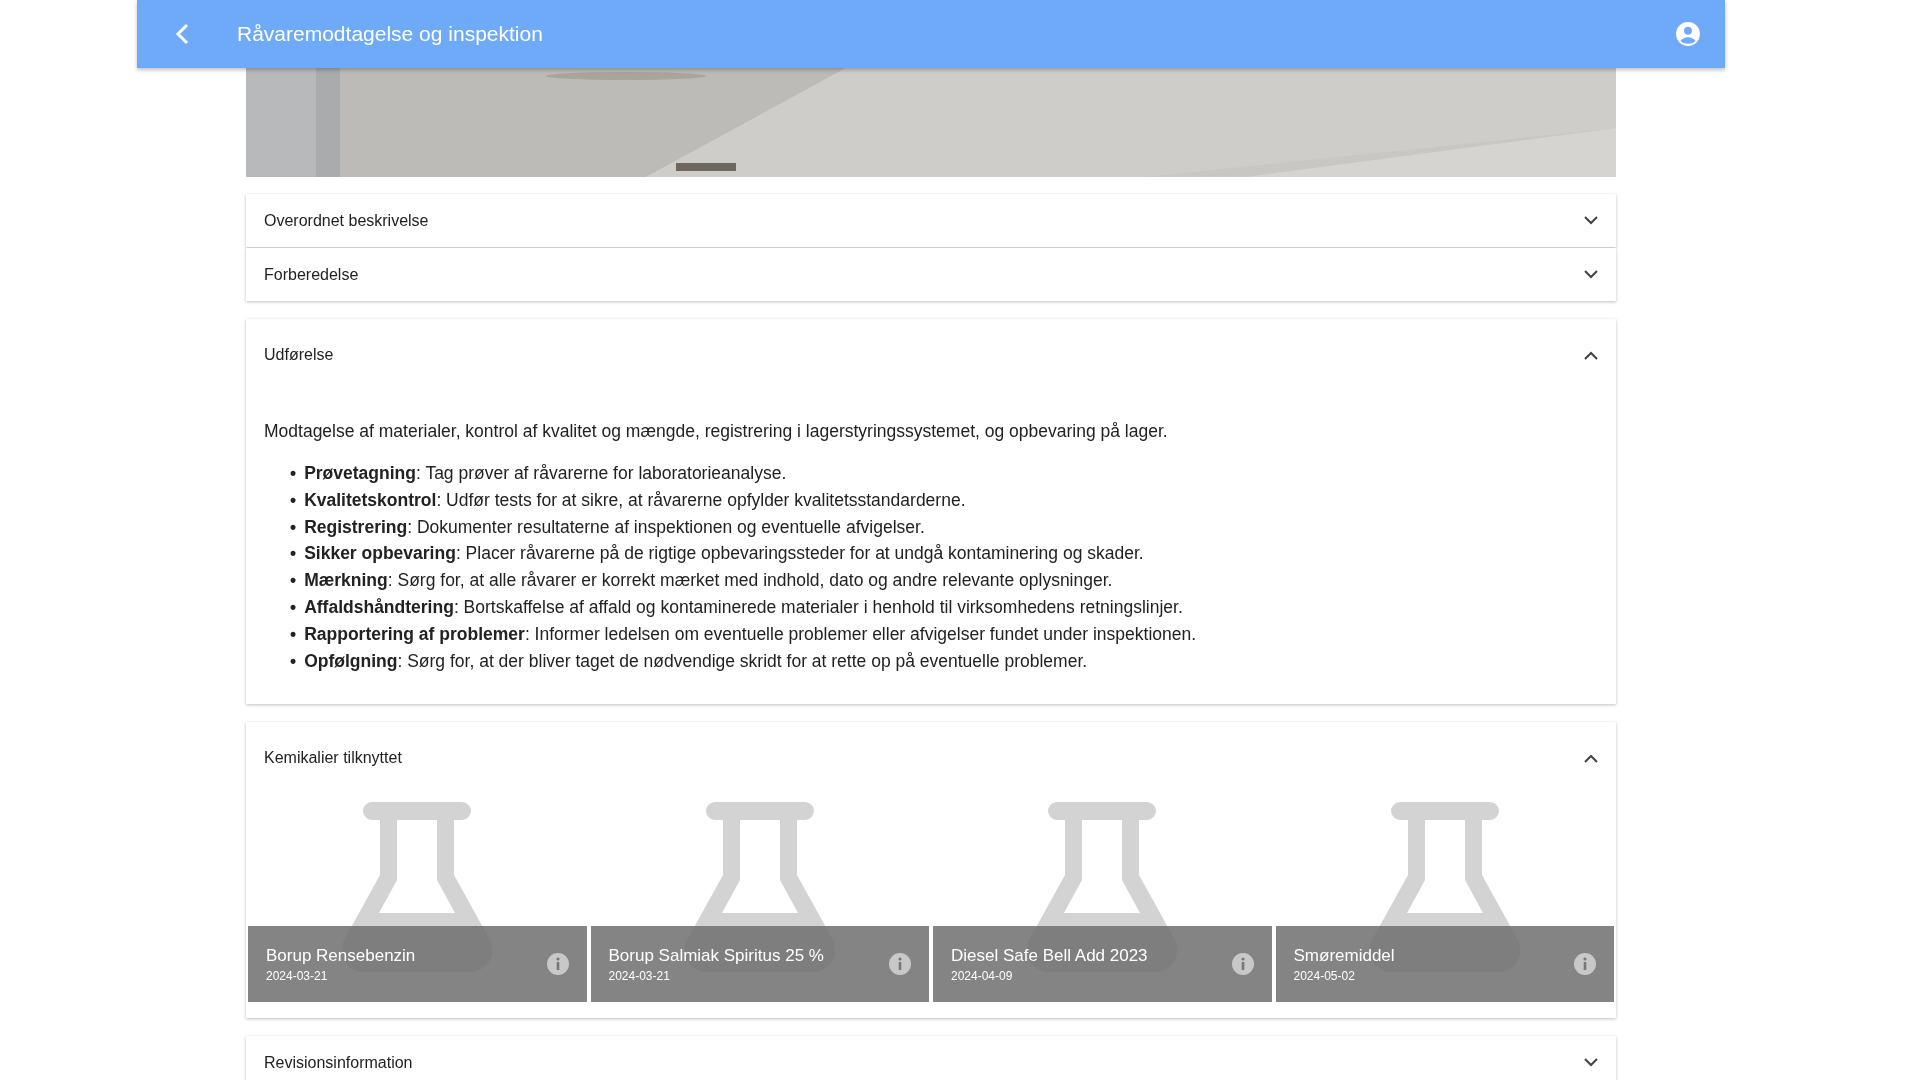  I want to click on section-title: Forberedelse, so click(311, 274).